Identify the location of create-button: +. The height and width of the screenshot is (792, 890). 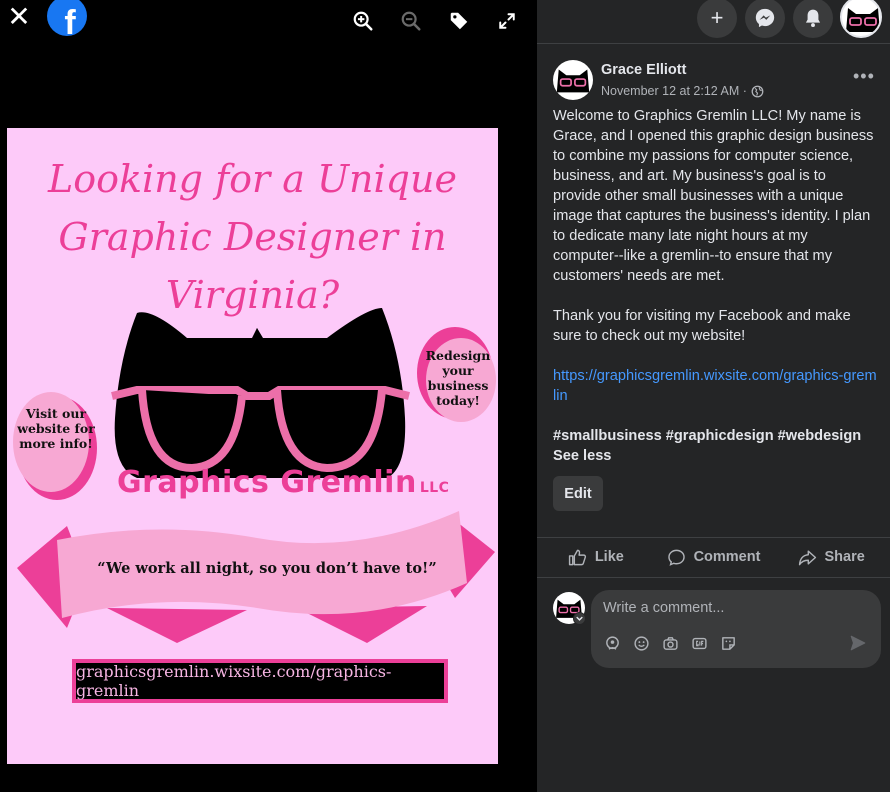
(717, 19).